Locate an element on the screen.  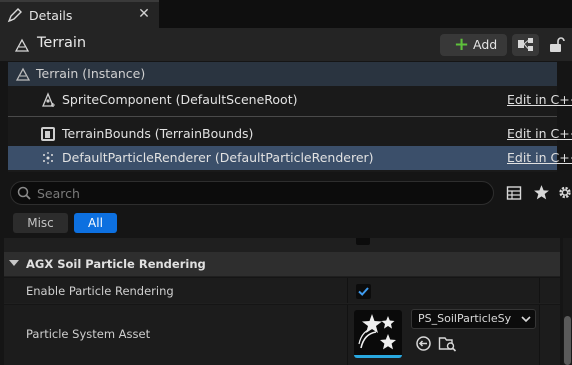
plus-icon: + is located at coordinates (462, 44).